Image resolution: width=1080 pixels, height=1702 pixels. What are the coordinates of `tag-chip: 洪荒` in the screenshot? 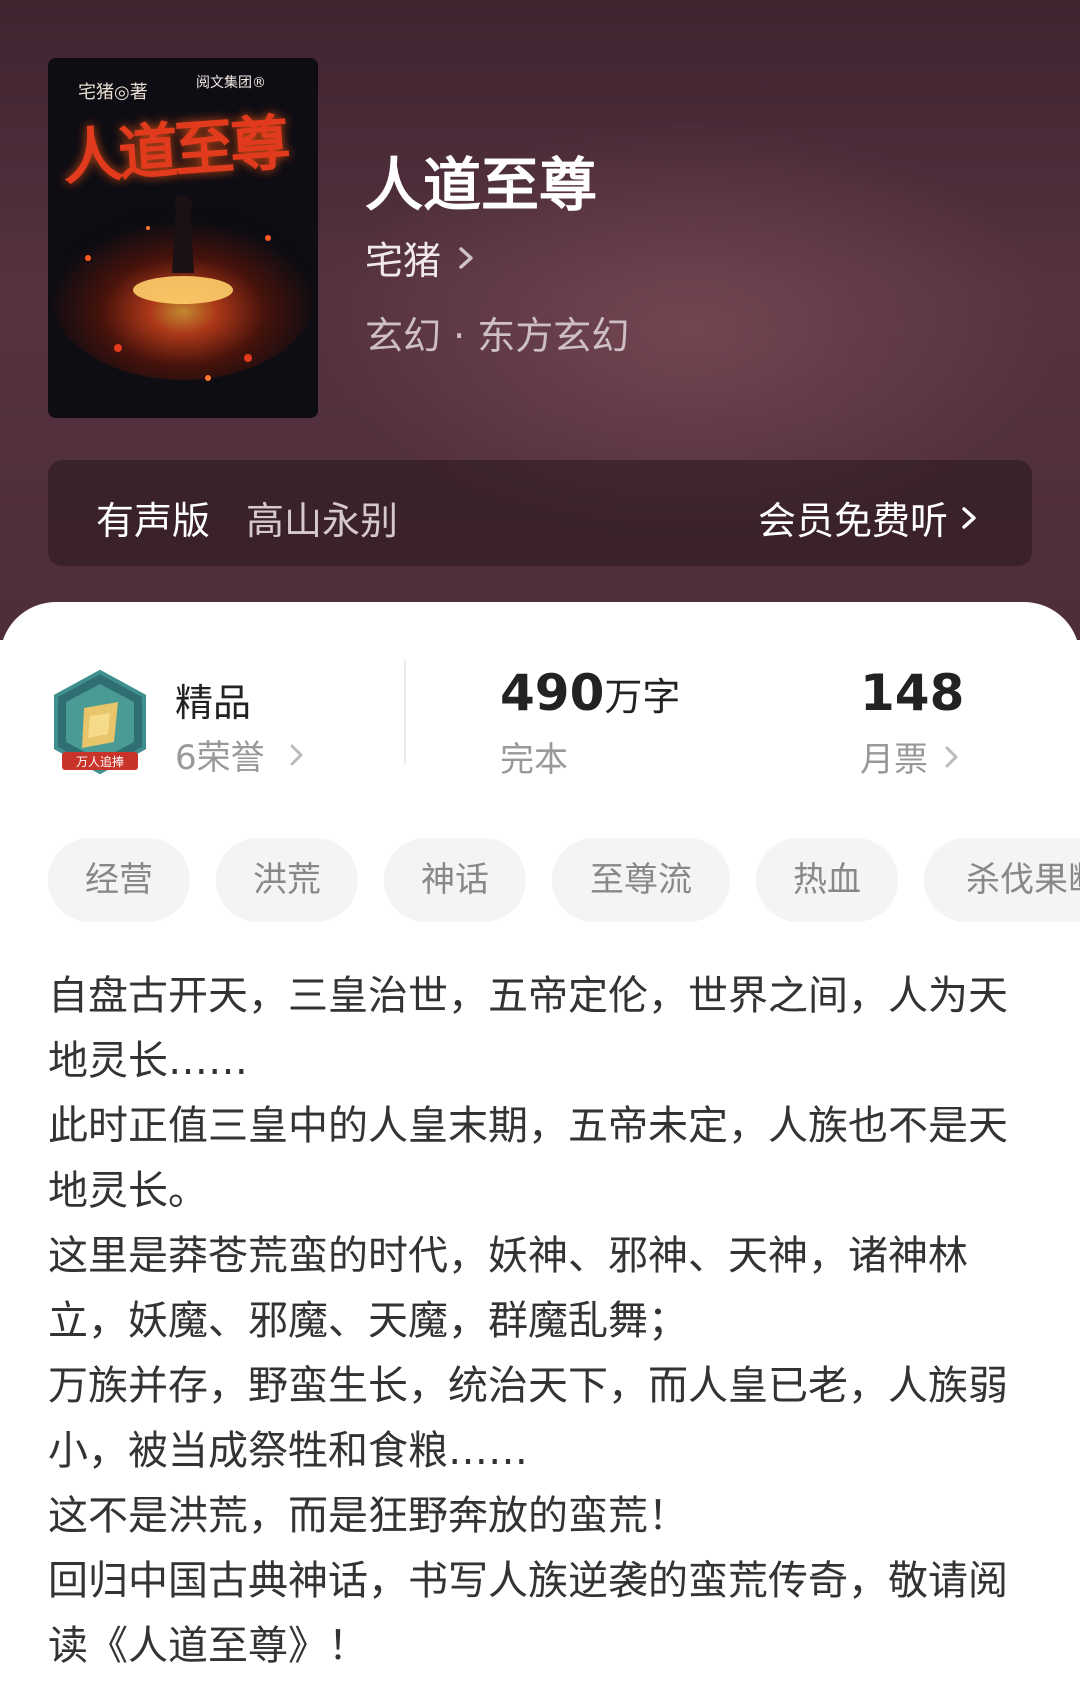 It's located at (287, 880).